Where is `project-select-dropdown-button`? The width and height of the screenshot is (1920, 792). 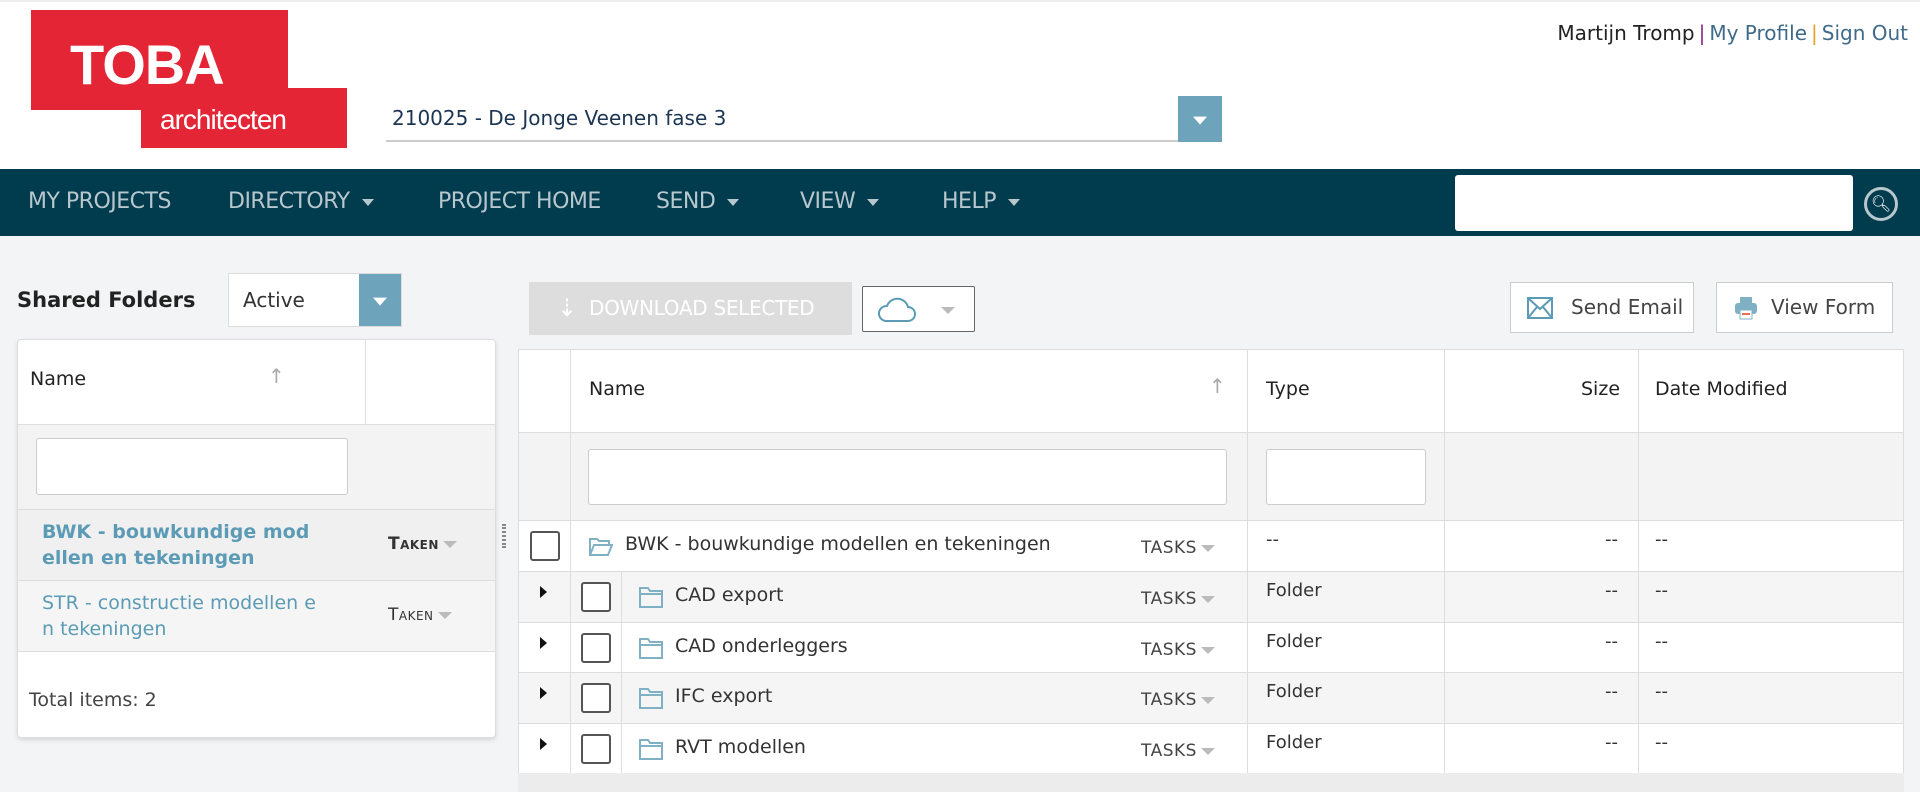
project-select-dropdown-button is located at coordinates (1200, 119).